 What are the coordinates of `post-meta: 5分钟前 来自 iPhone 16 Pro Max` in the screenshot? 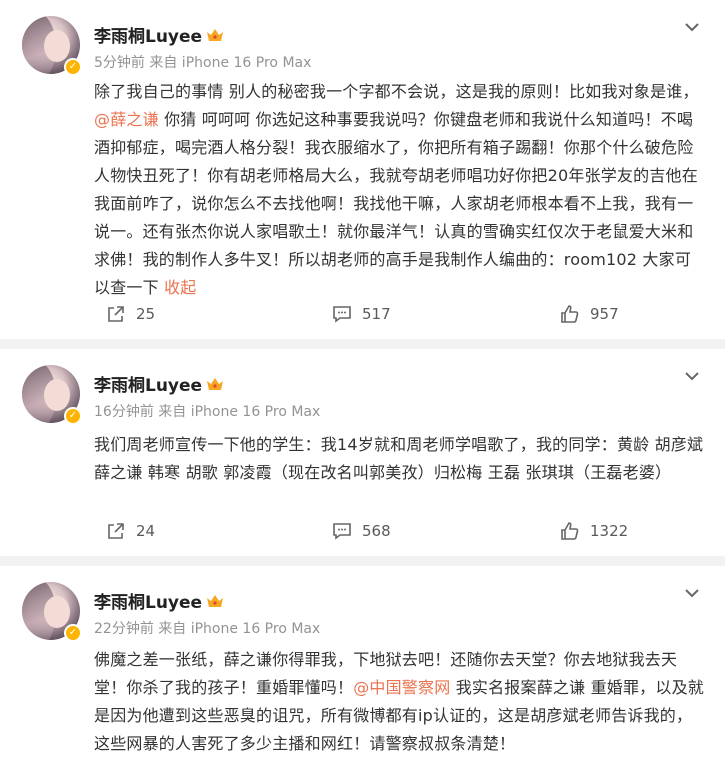 It's located at (203, 63).